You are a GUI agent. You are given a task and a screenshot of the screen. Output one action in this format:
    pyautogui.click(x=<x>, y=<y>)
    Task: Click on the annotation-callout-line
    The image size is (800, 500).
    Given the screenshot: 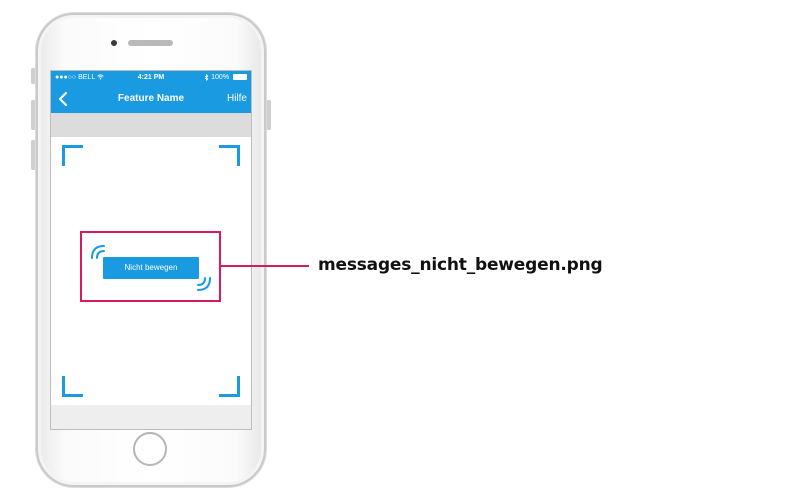 What is the action you would take?
    pyautogui.click(x=265, y=266)
    